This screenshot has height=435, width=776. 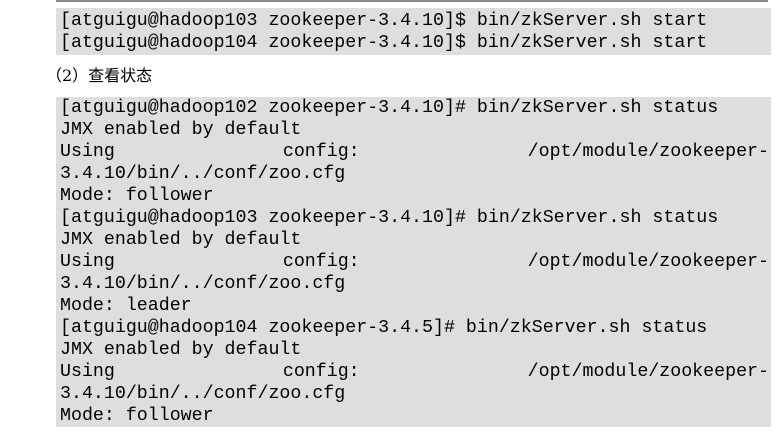 I want to click on section-heading: （2）查看状态, so click(x=99, y=75).